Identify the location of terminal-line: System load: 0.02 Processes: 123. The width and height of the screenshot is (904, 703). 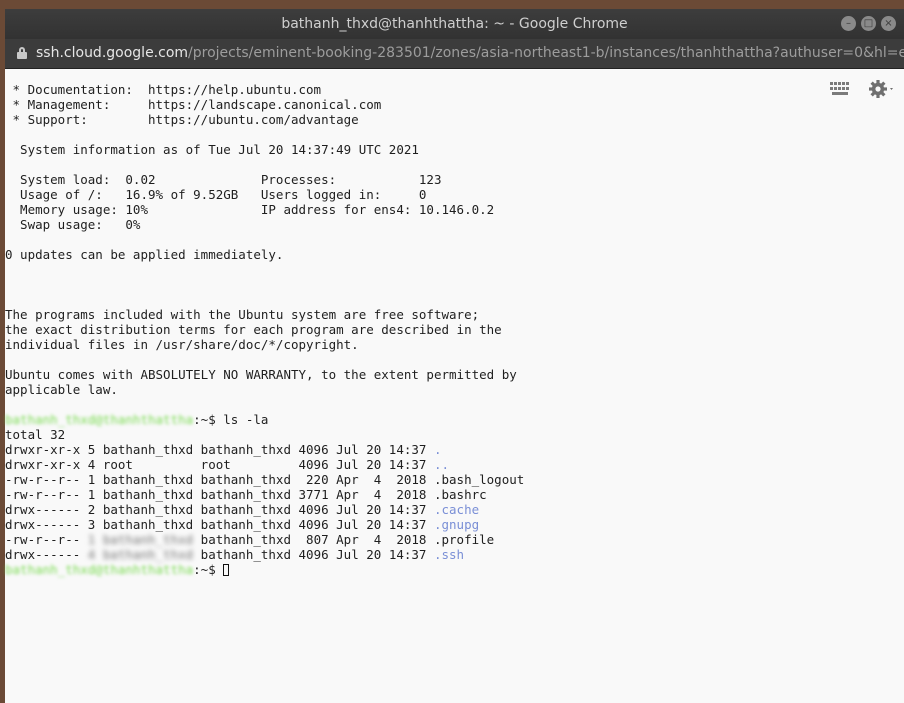
(223, 179).